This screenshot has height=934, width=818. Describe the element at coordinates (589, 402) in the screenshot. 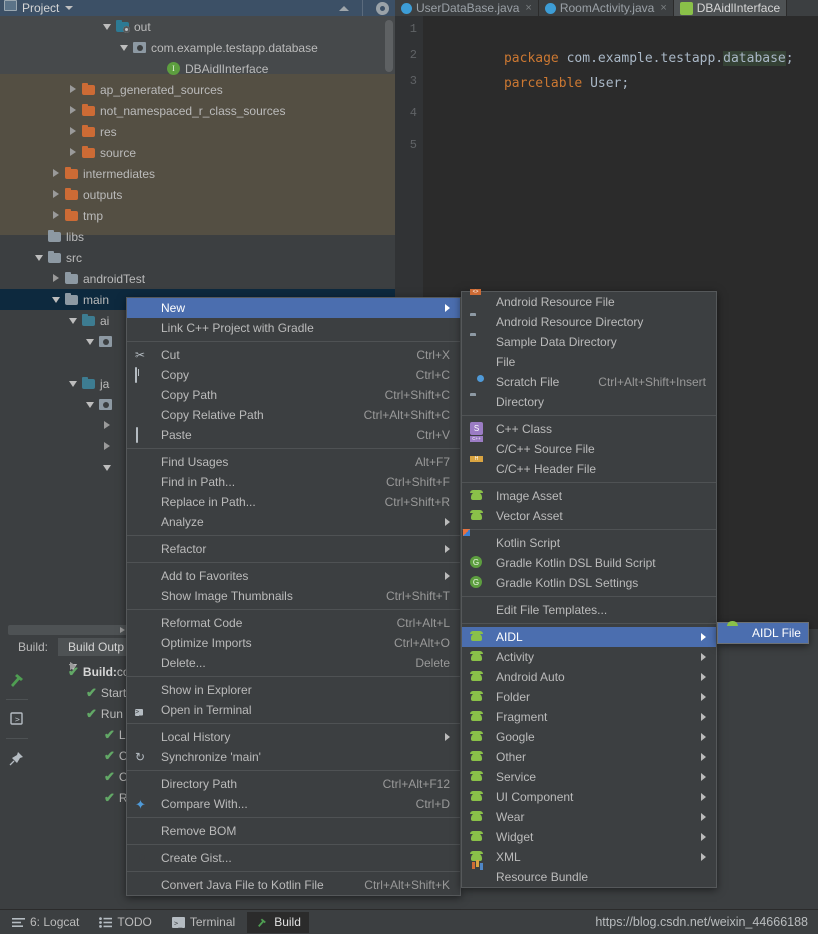

I see `menu-item-directory: Directory` at that location.